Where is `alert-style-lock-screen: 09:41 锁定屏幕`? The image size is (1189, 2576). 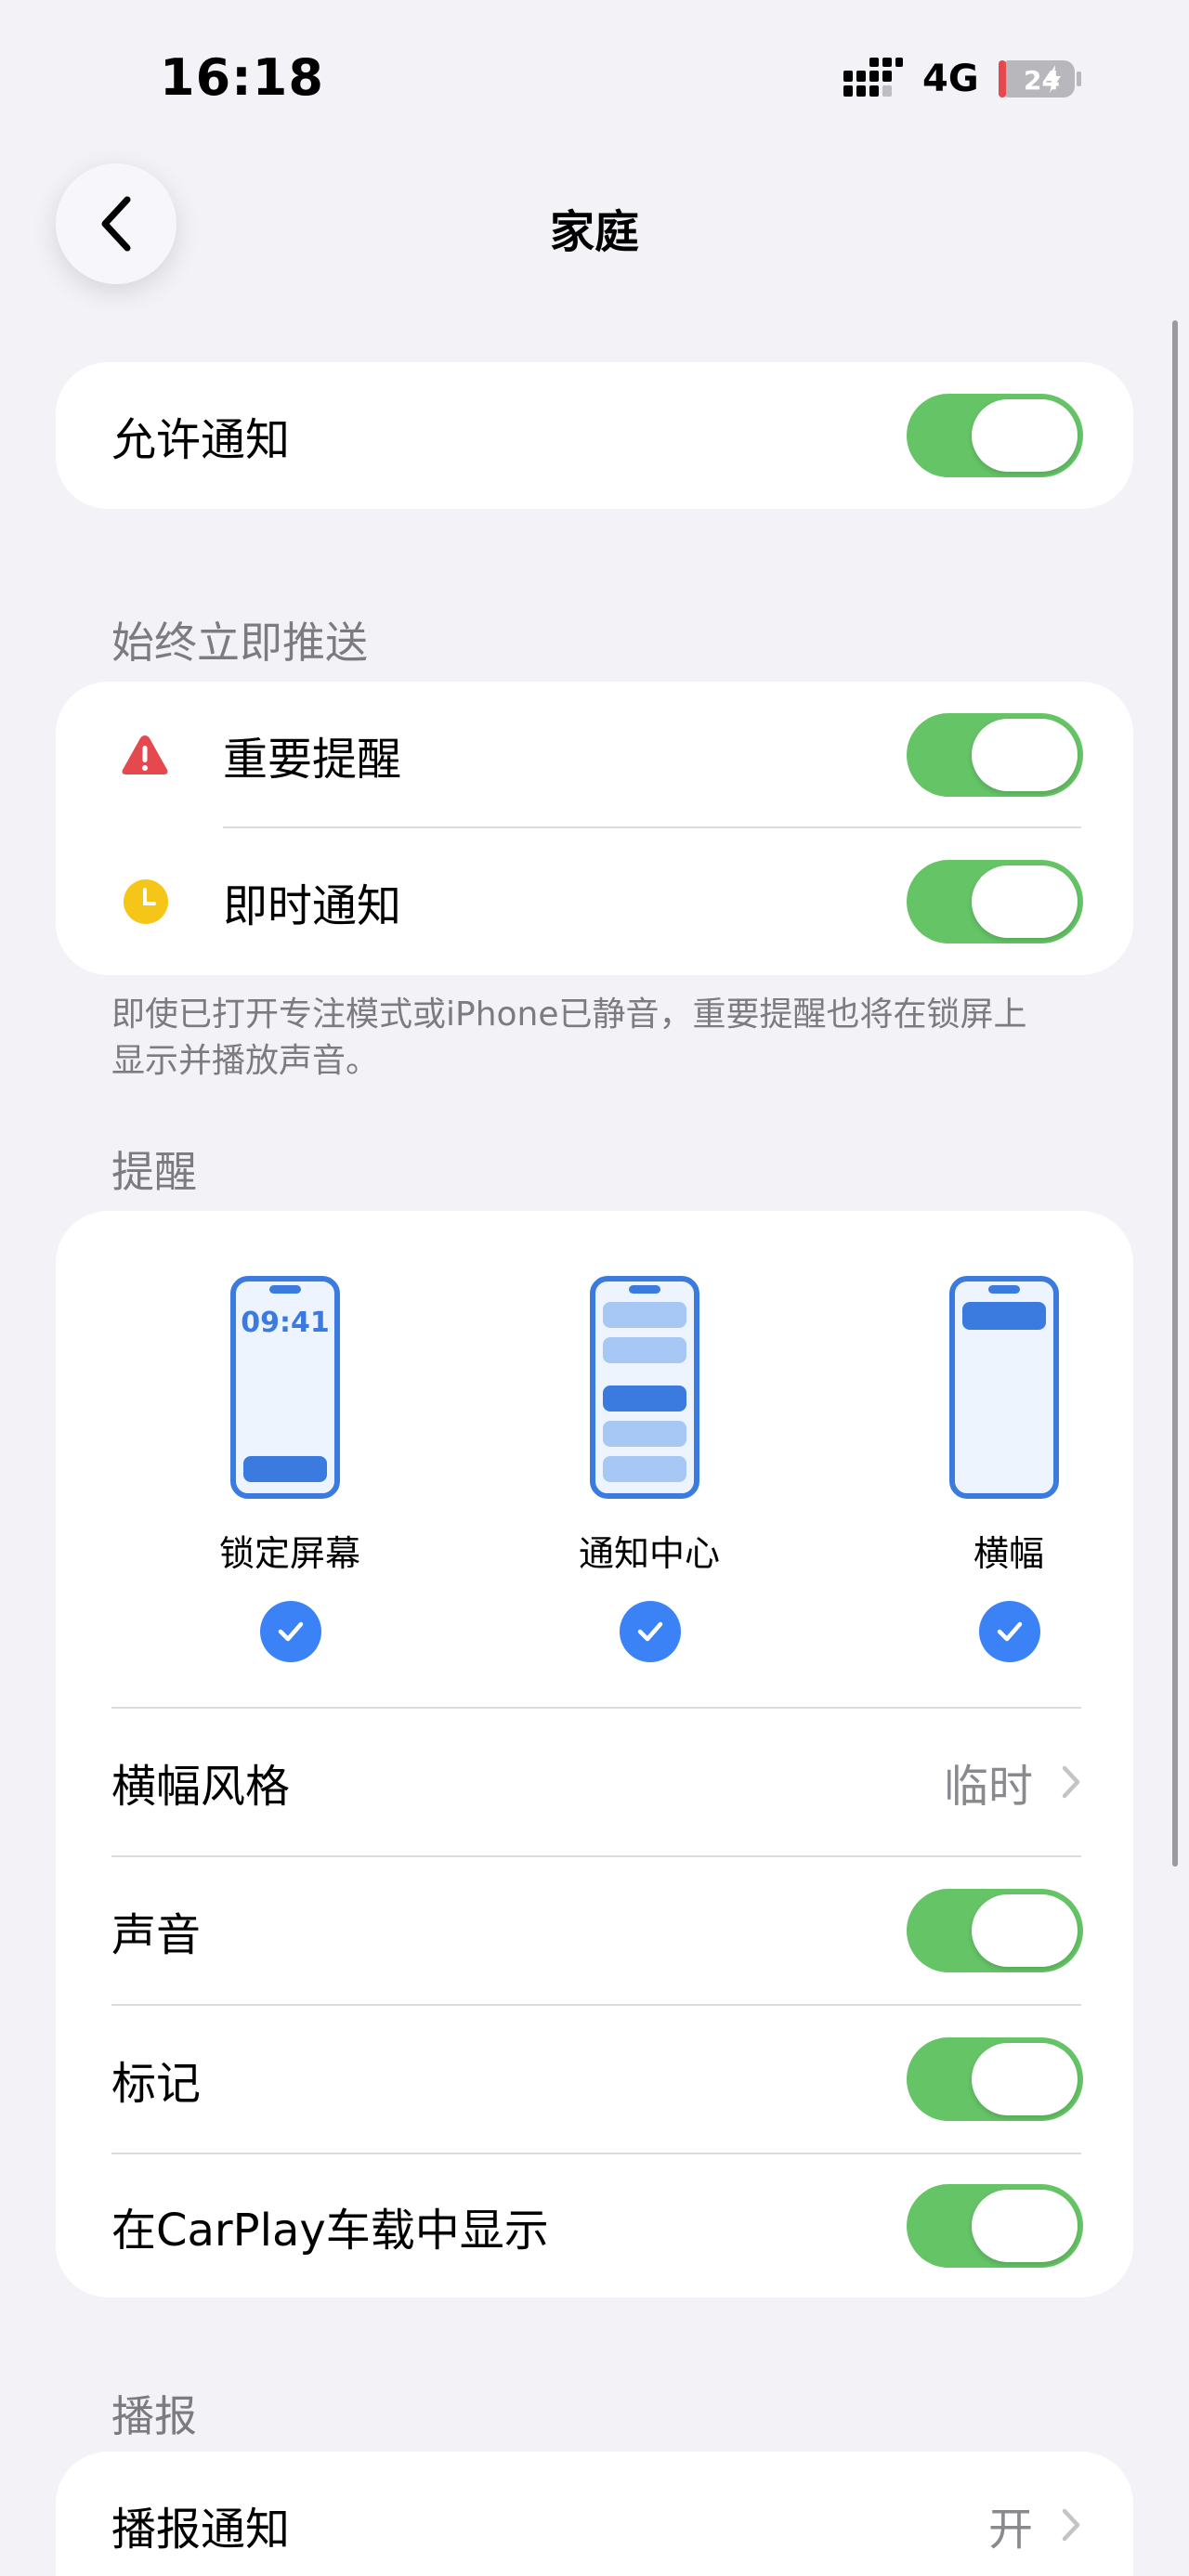 alert-style-lock-screen: 09:41 锁定屏幕 is located at coordinates (289, 1480).